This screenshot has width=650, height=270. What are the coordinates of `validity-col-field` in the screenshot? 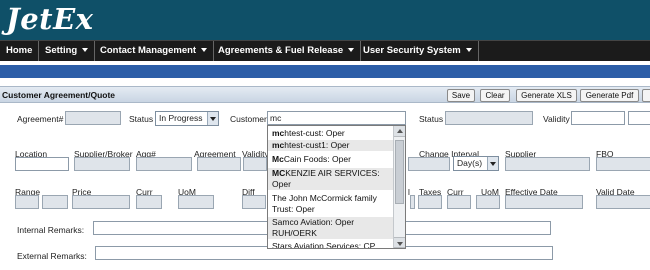 It's located at (255, 164).